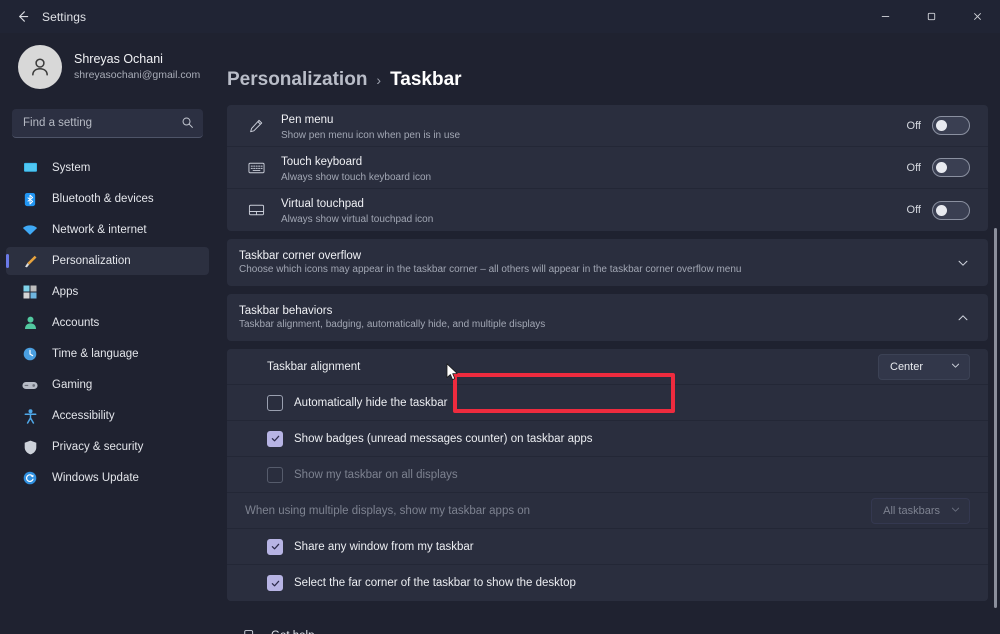 The height and width of the screenshot is (634, 1000). Describe the element at coordinates (250, 631) in the screenshot. I see `help-icon` at that location.